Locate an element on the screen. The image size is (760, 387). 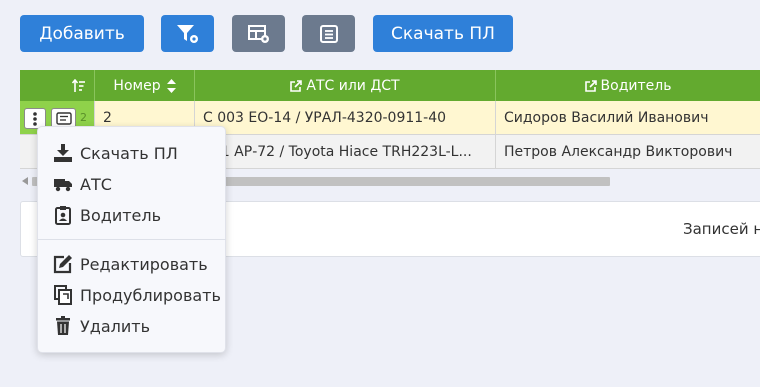
menu-item-label: Удалить is located at coordinates (115, 326).